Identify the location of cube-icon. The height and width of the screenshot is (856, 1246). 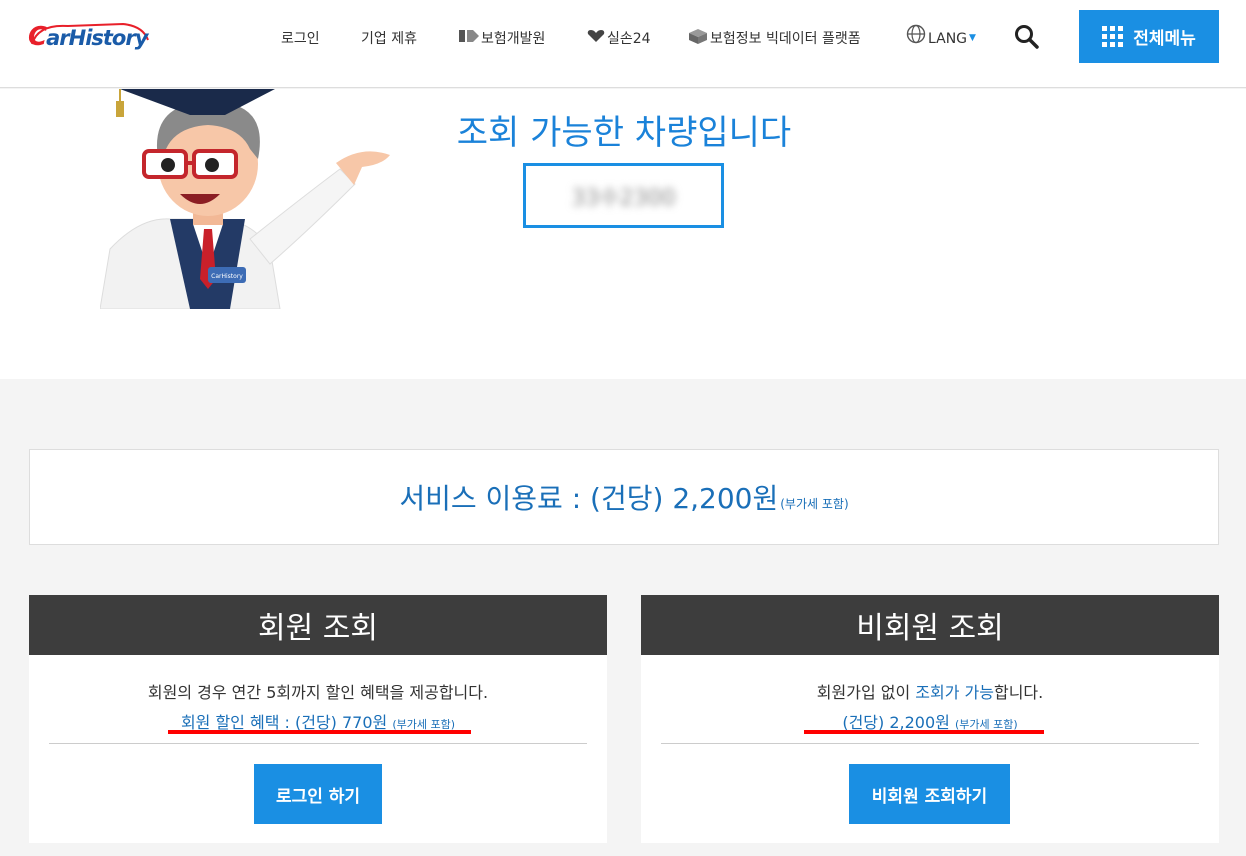
(698, 38).